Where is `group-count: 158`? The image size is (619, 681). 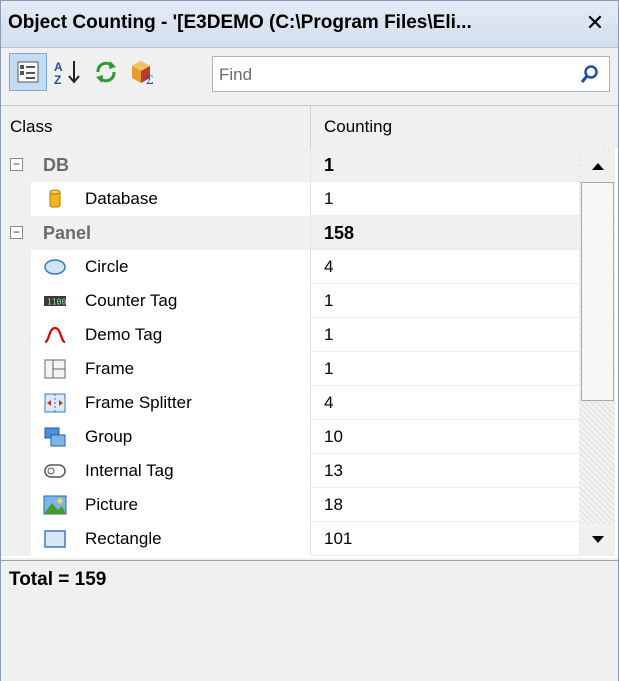 group-count: 158 is located at coordinates (339, 233).